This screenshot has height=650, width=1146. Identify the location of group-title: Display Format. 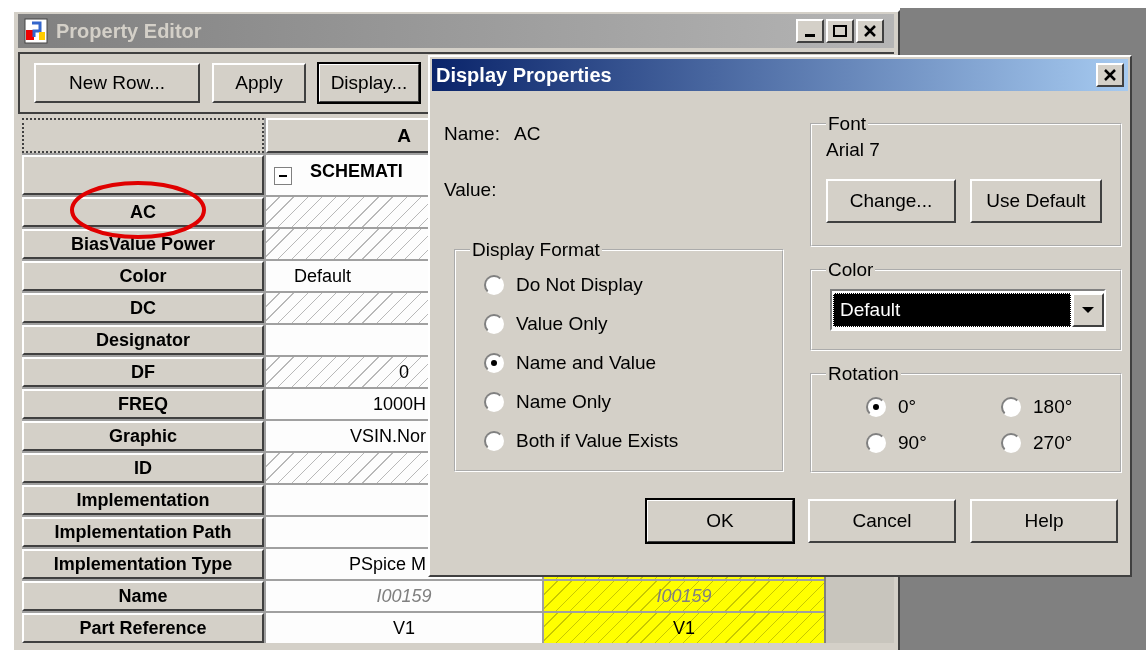
(536, 250).